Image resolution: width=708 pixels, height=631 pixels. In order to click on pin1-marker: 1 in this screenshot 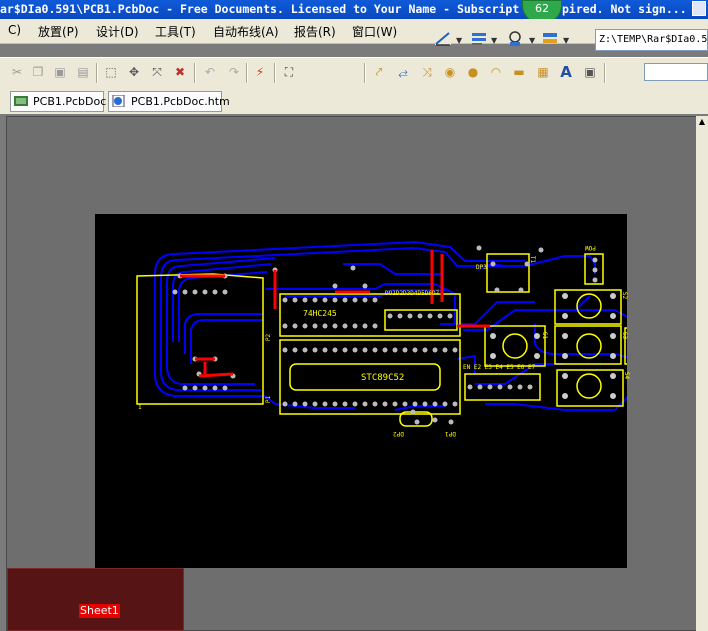, I will do `click(140, 407)`.